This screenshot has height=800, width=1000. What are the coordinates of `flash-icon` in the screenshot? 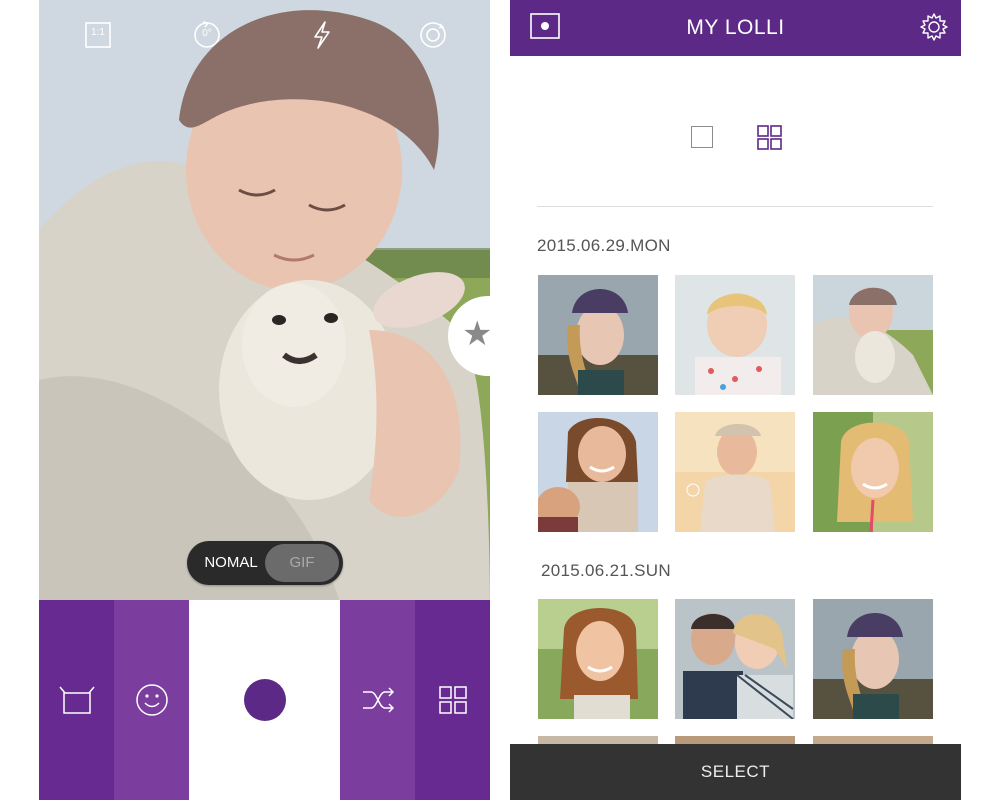 It's located at (322, 35).